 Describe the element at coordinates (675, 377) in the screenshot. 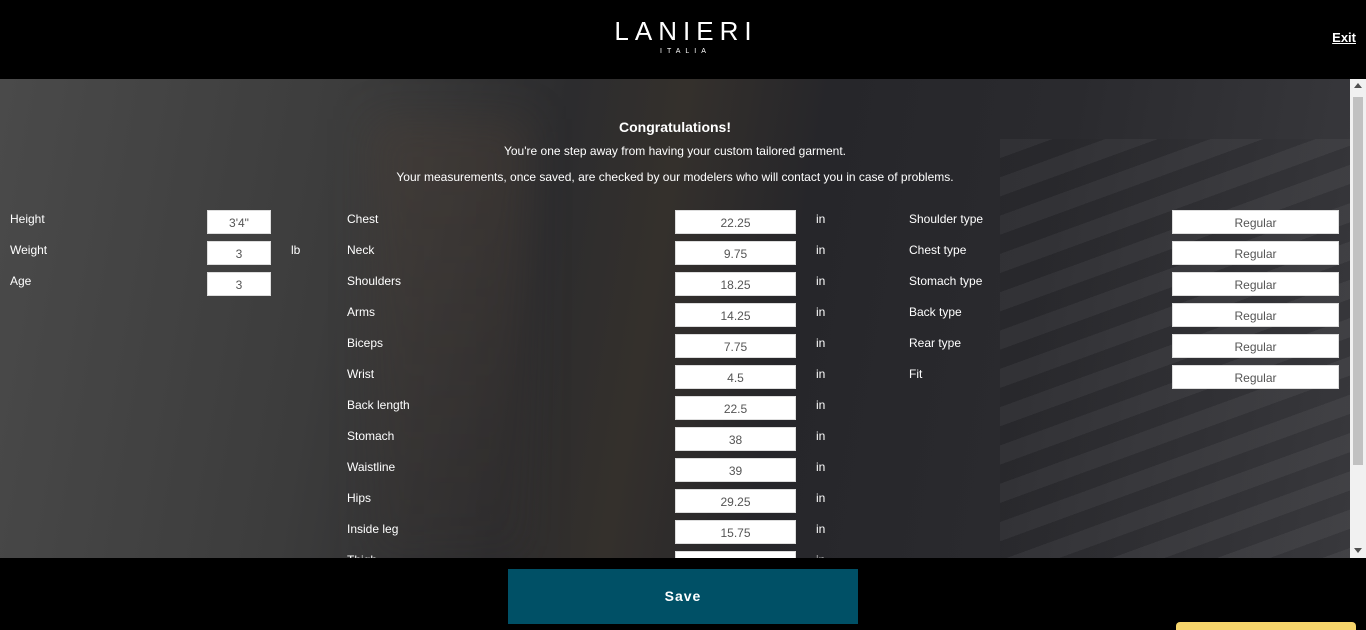

I see `types-row-fit: Fit Regular` at that location.